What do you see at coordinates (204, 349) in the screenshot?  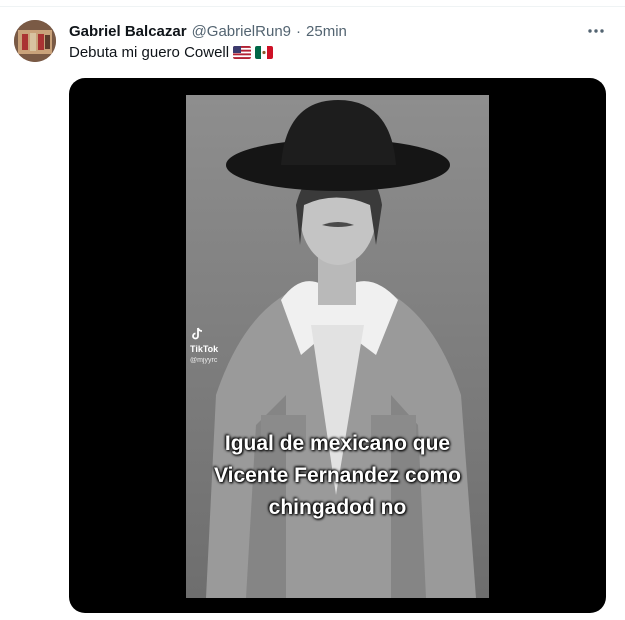 I see `tiktok-brand: TikTok` at bounding box center [204, 349].